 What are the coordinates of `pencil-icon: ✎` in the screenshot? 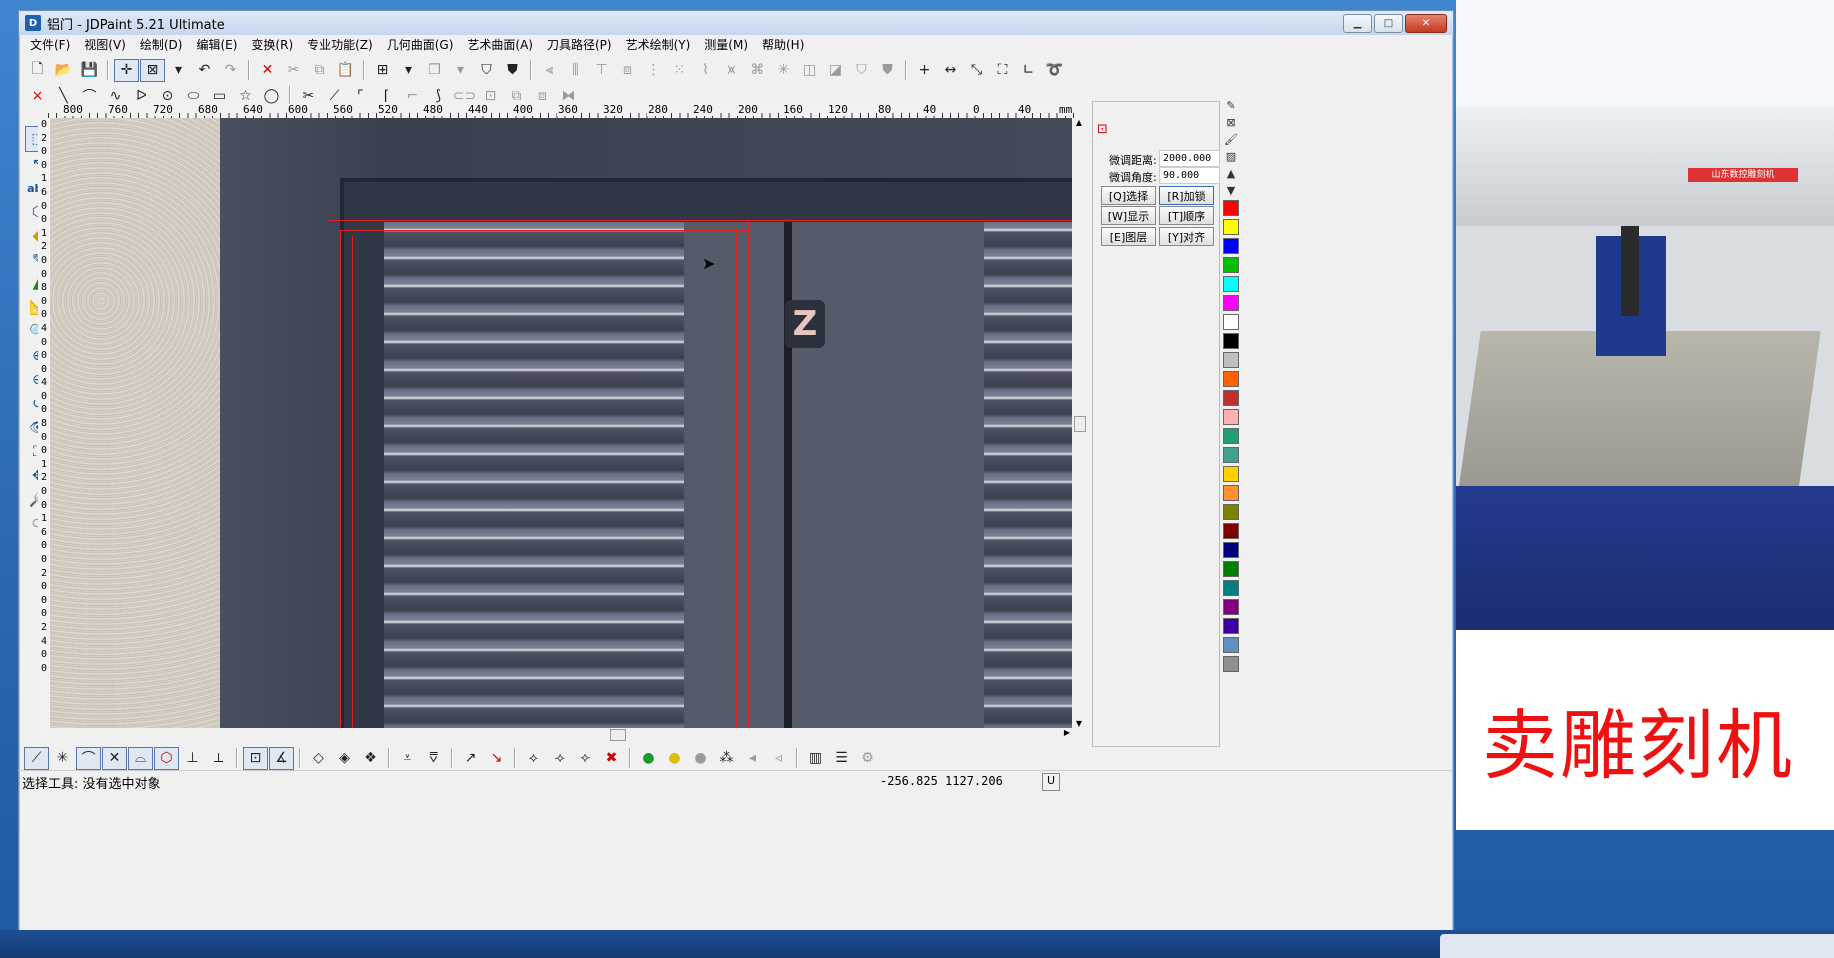 It's located at (1231, 105).